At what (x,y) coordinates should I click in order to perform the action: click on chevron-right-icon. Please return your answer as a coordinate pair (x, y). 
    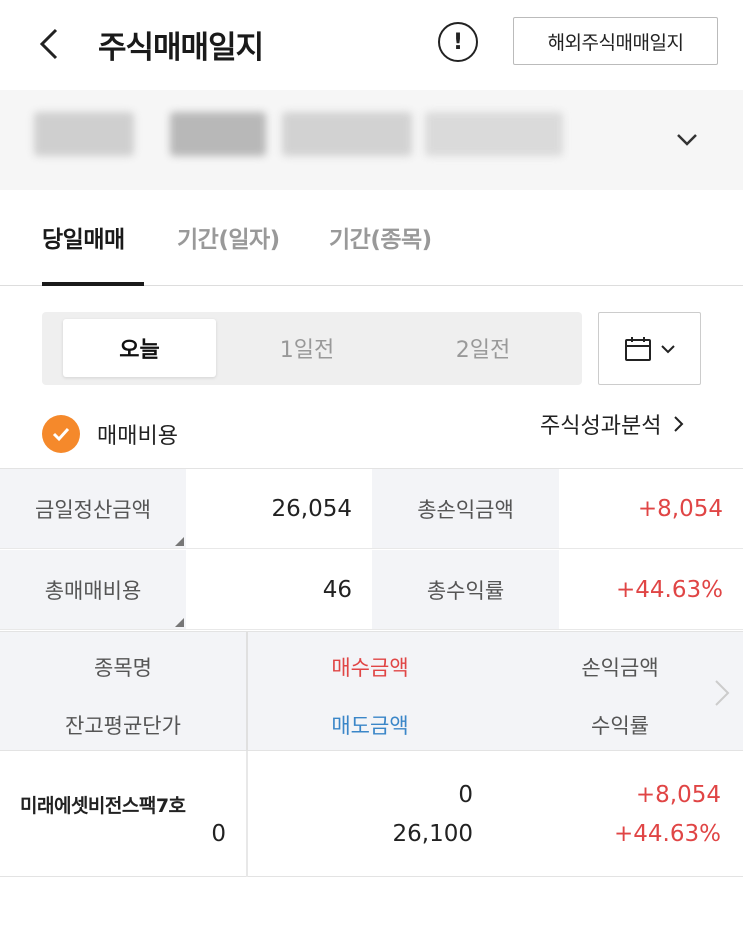
    Looking at the image, I should click on (679, 424).